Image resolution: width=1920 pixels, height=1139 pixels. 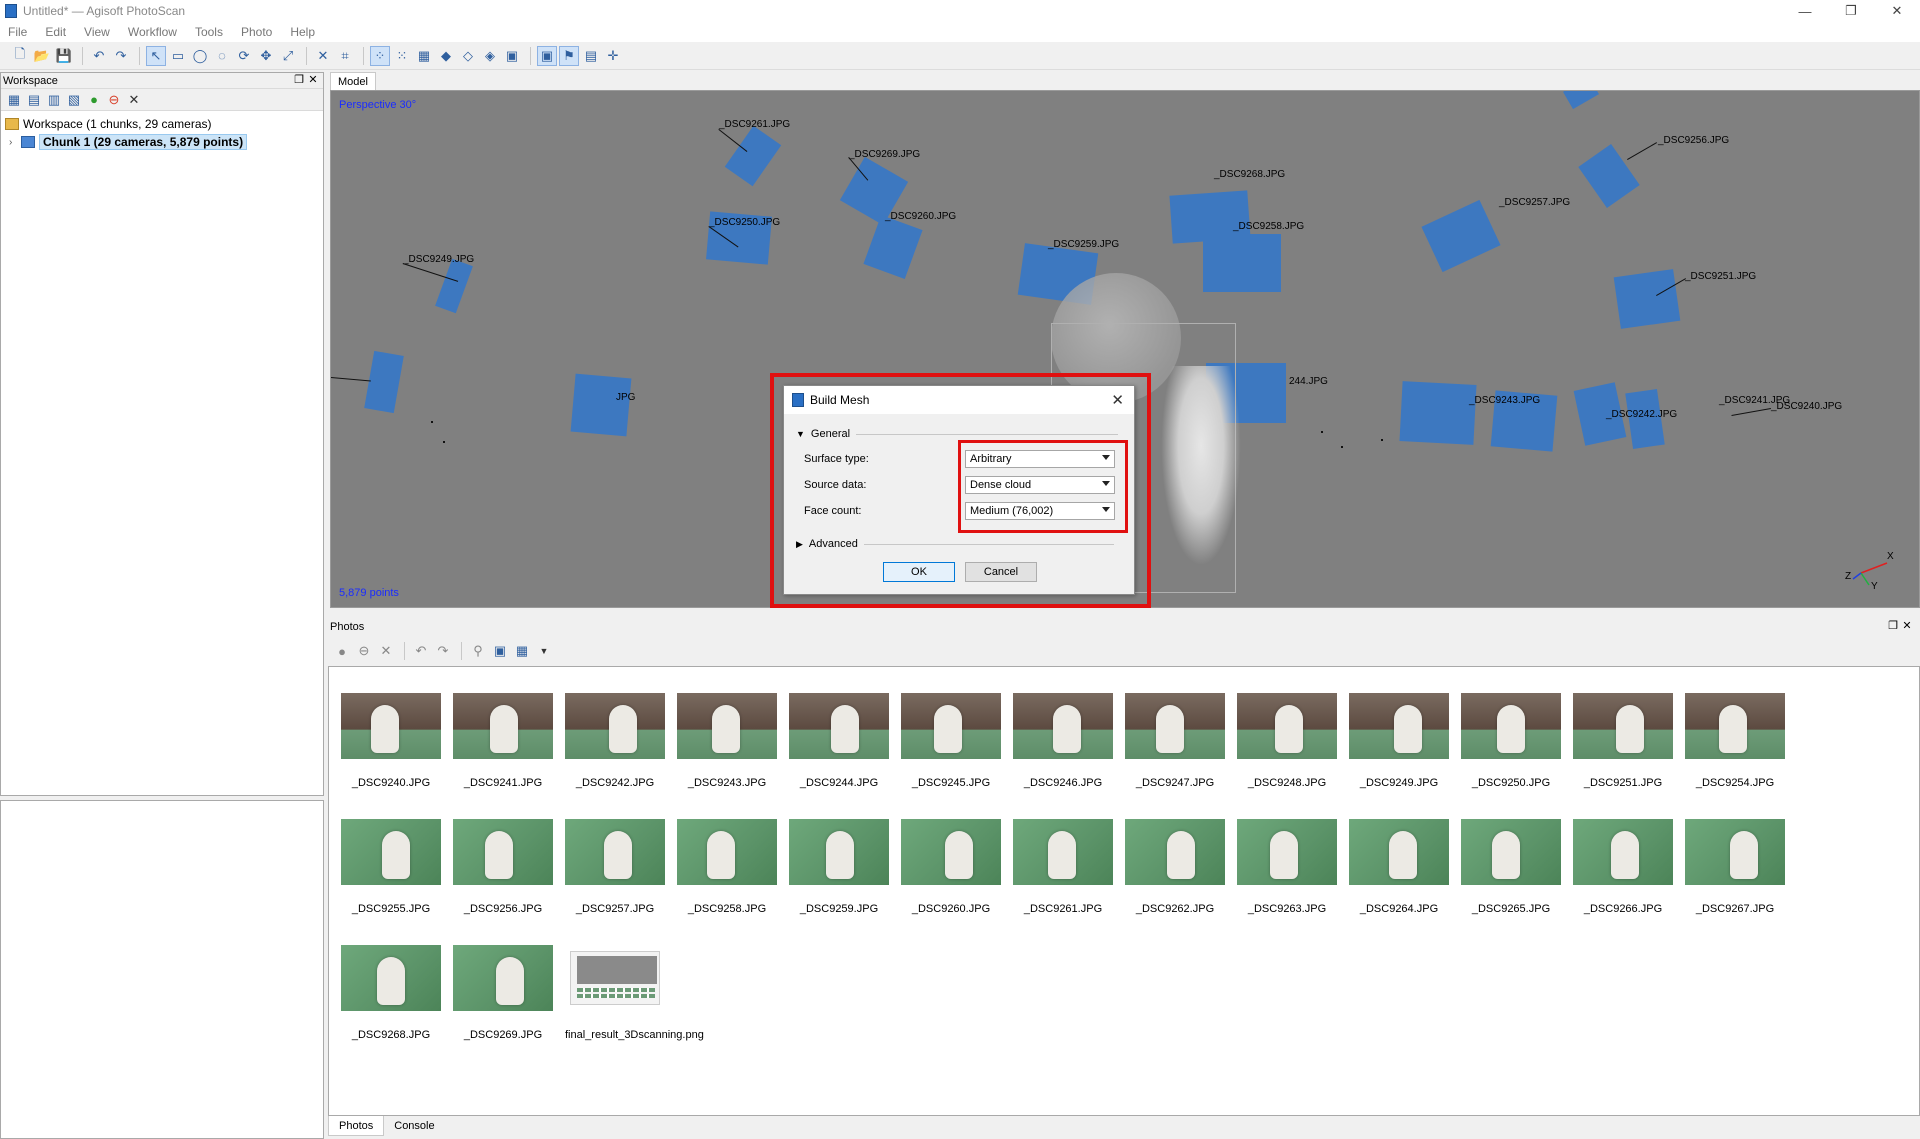 I want to click on navigation-icon: ↖, so click(x=156, y=55).